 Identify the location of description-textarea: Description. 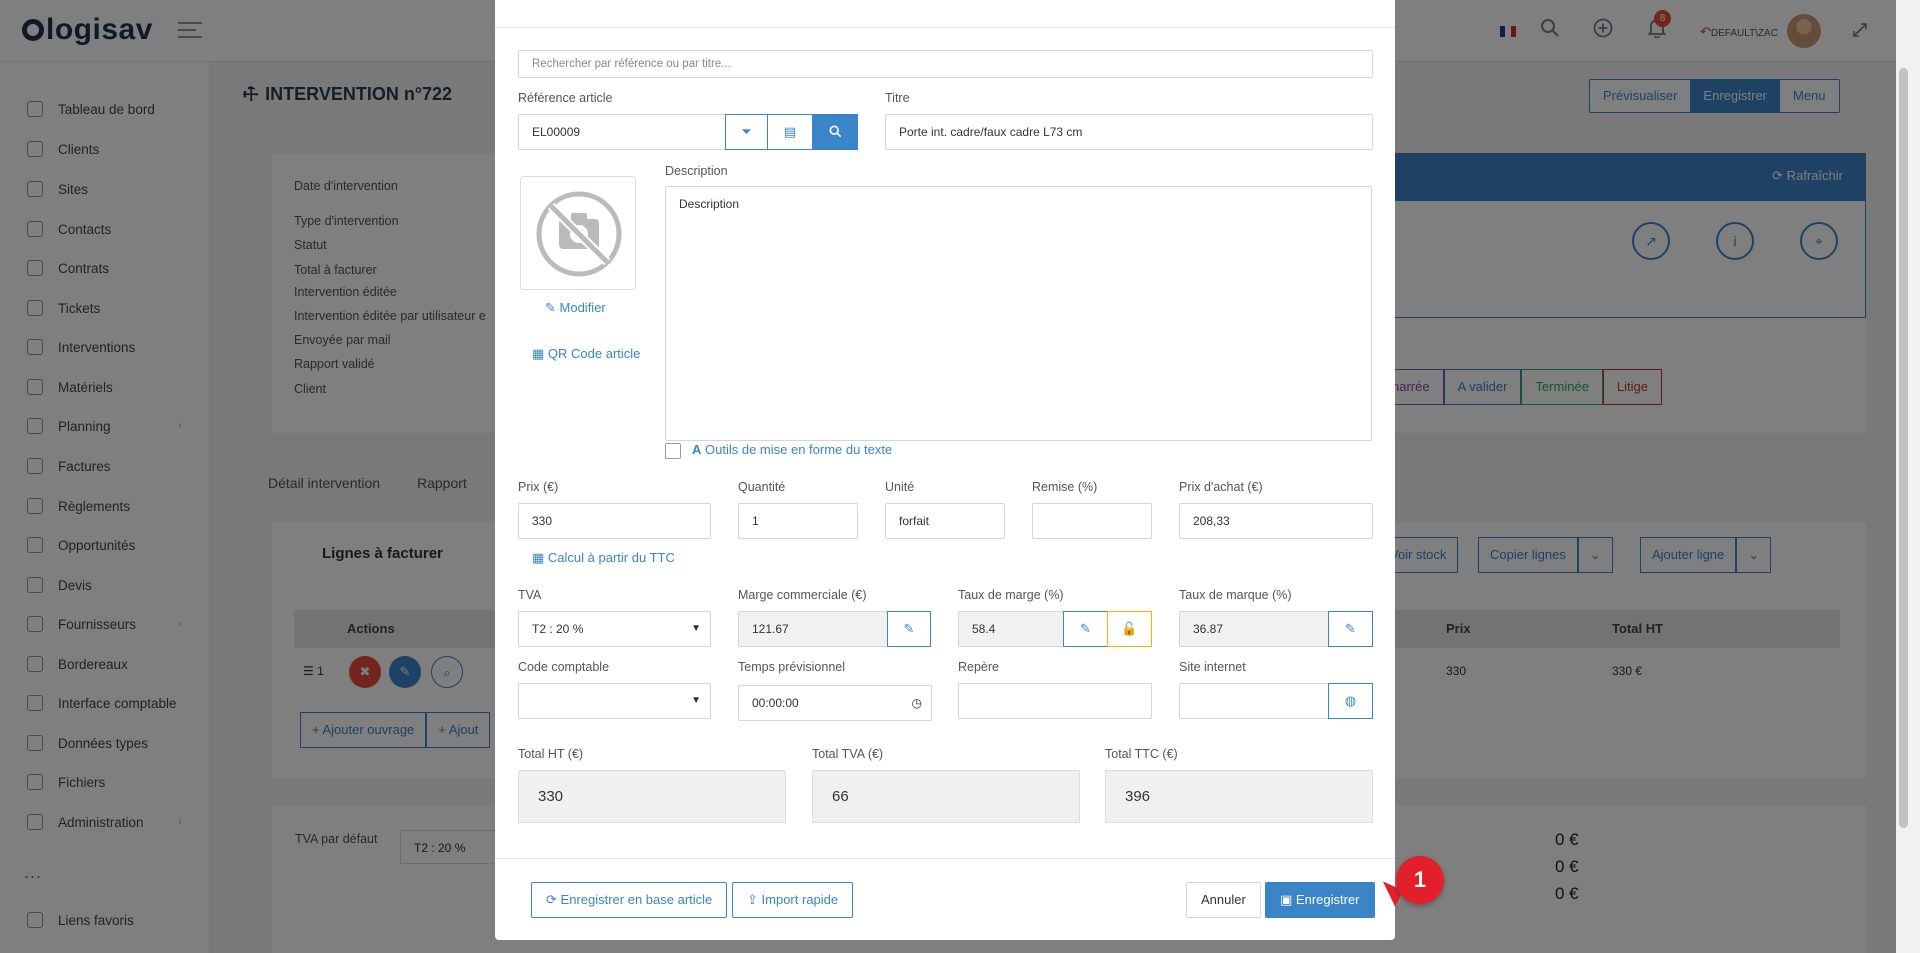
(1018, 313).